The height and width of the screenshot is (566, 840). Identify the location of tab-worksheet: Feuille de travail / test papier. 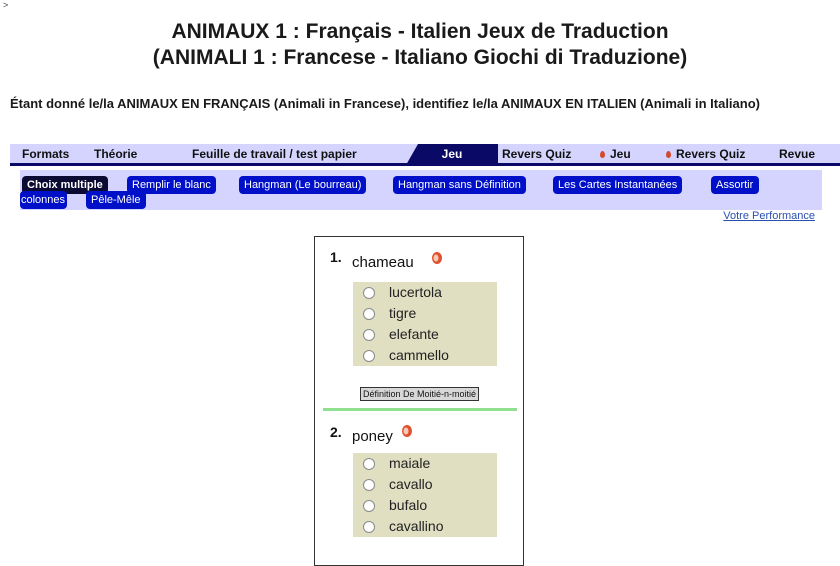
(274, 154).